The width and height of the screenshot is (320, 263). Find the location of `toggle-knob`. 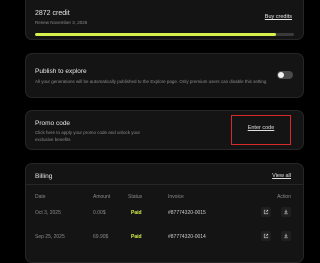

toggle-knob is located at coordinates (281, 75).